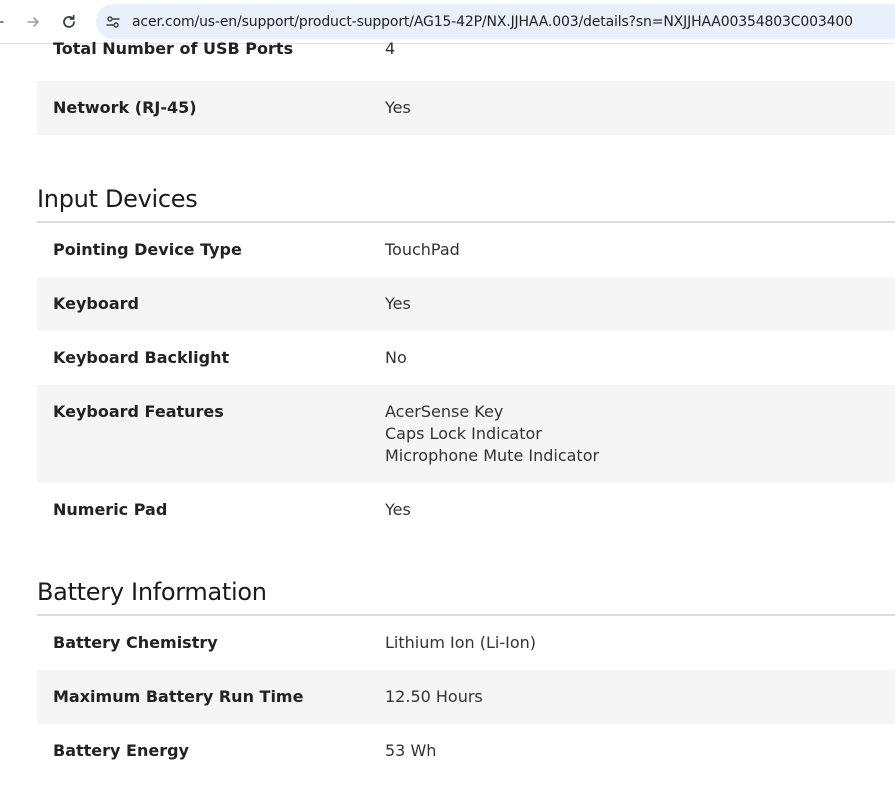  What do you see at coordinates (125, 107) in the screenshot?
I see `spec-label: Network (RJ-45)` at bounding box center [125, 107].